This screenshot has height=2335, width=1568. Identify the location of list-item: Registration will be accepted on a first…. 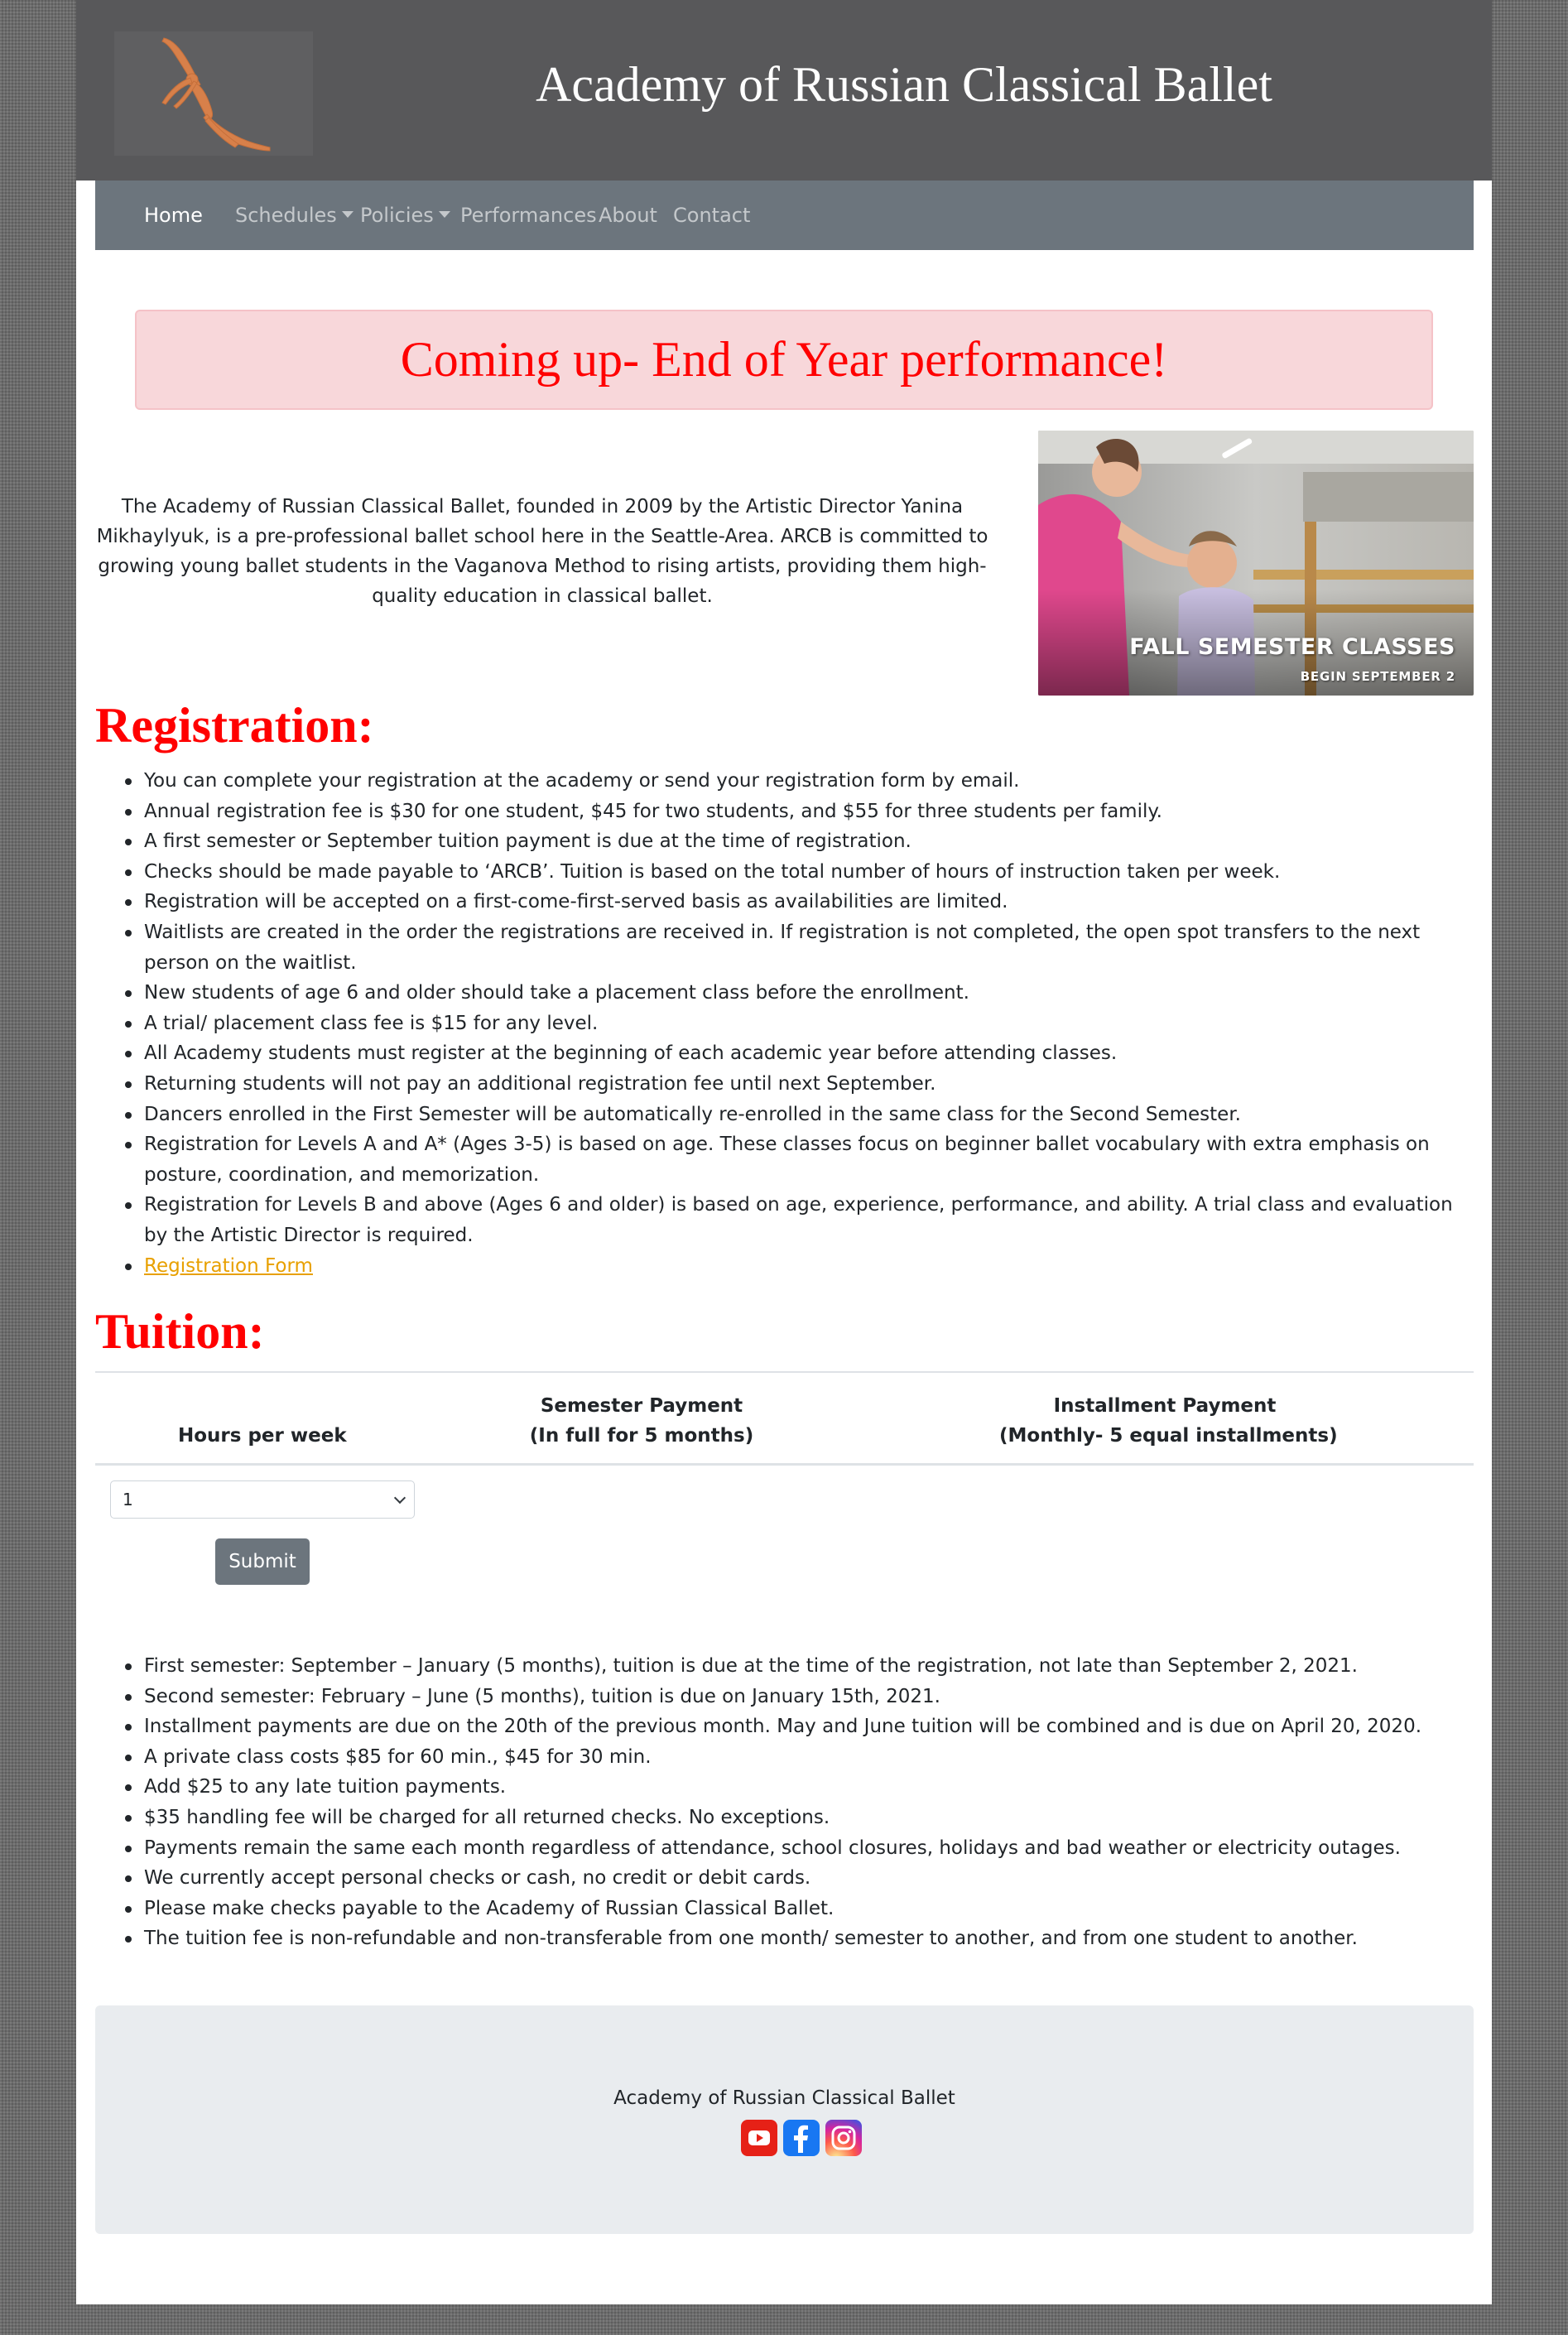
(797, 902).